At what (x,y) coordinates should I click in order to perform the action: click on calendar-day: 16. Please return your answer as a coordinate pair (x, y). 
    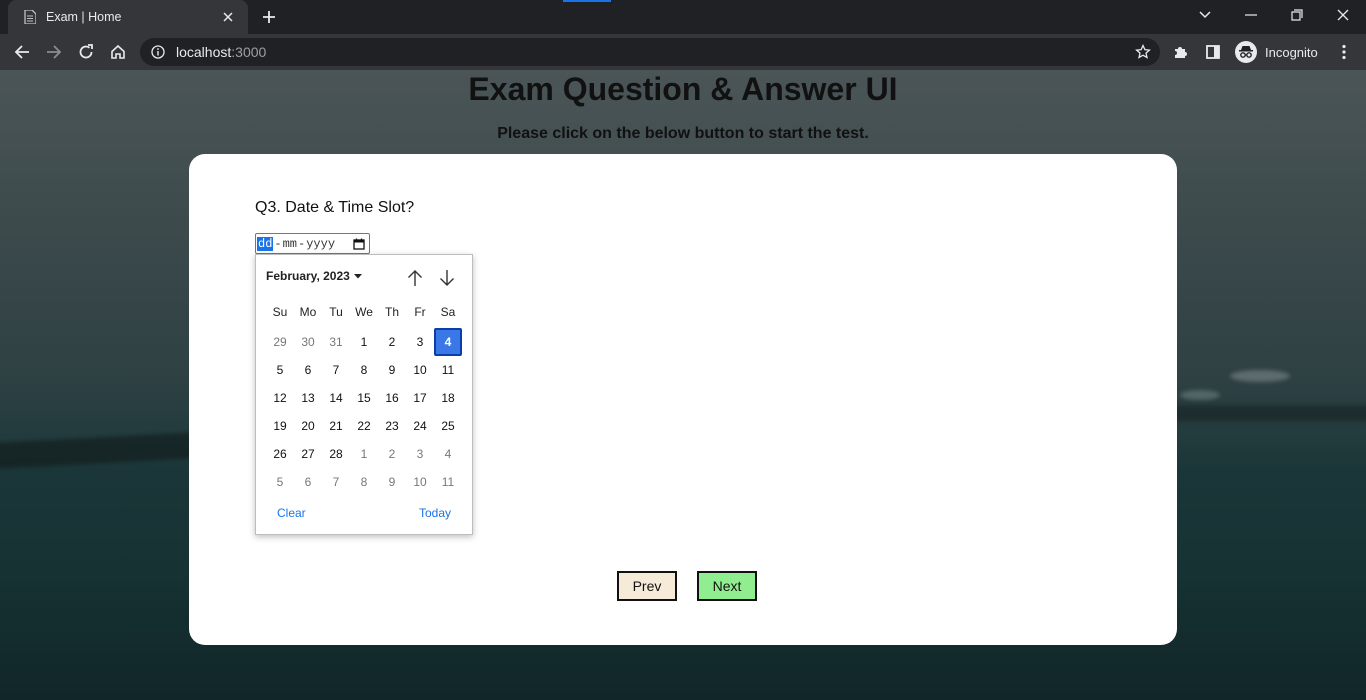
    Looking at the image, I should click on (392, 398).